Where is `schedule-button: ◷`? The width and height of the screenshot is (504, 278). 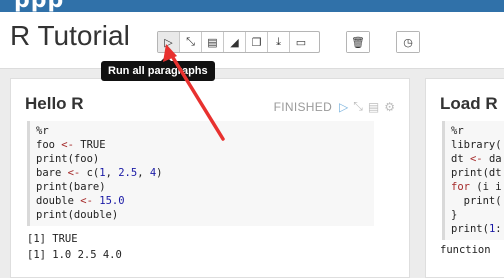 schedule-button: ◷ is located at coordinates (408, 42).